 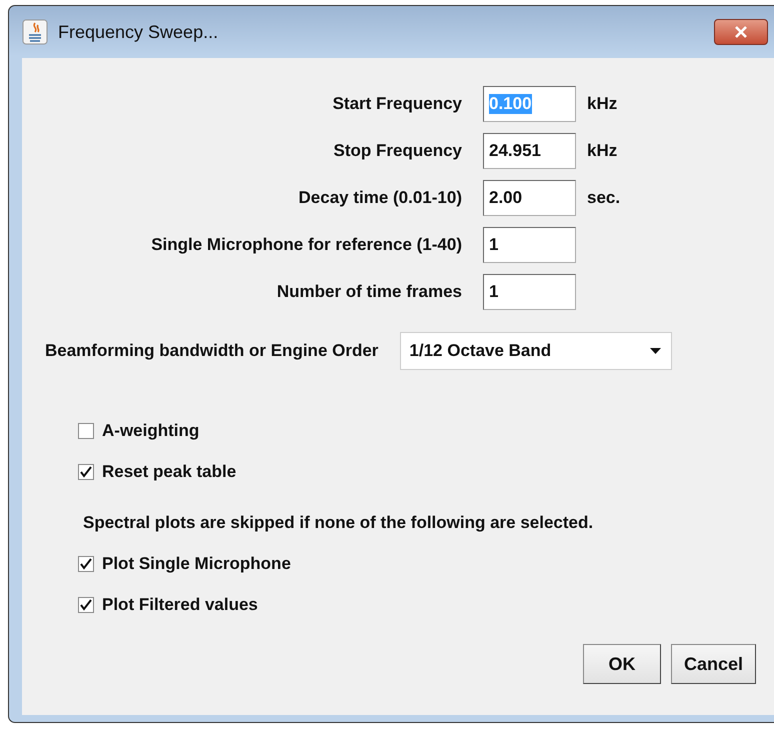 I want to click on field-label: Start Frequency, so click(x=397, y=104).